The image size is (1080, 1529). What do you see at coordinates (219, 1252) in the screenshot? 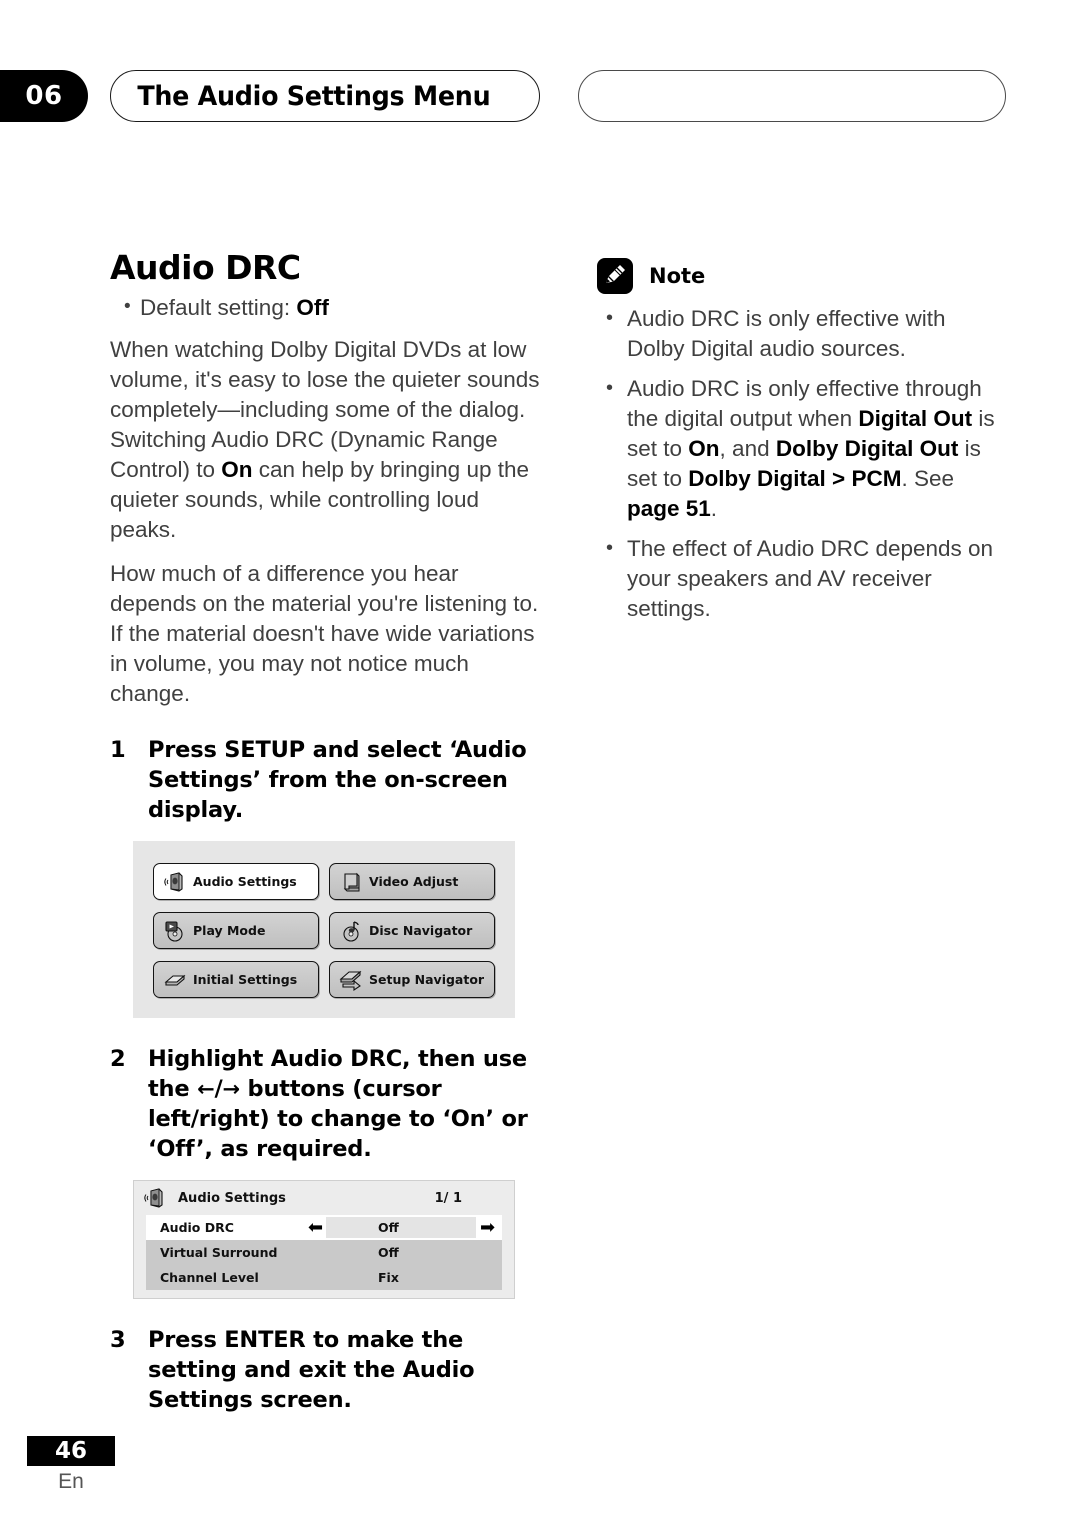
I see `osd-row-label: Virtual Surround` at bounding box center [219, 1252].